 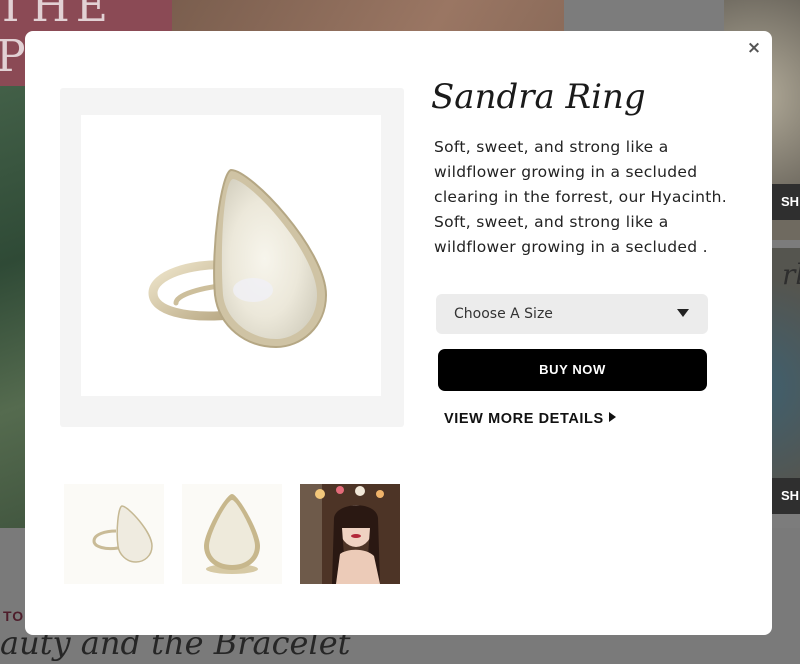 I want to click on buy-now-button: BUY NOW, so click(x=572, y=370).